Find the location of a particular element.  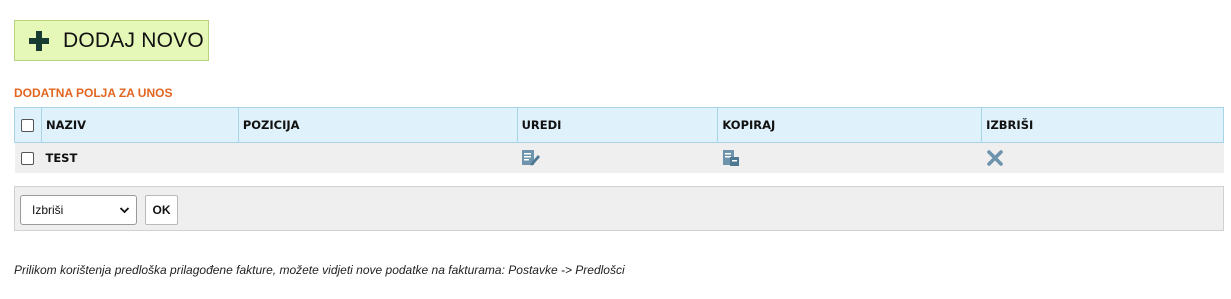

section-title: DODATNA POLJA ZA UNOS is located at coordinates (93, 93).